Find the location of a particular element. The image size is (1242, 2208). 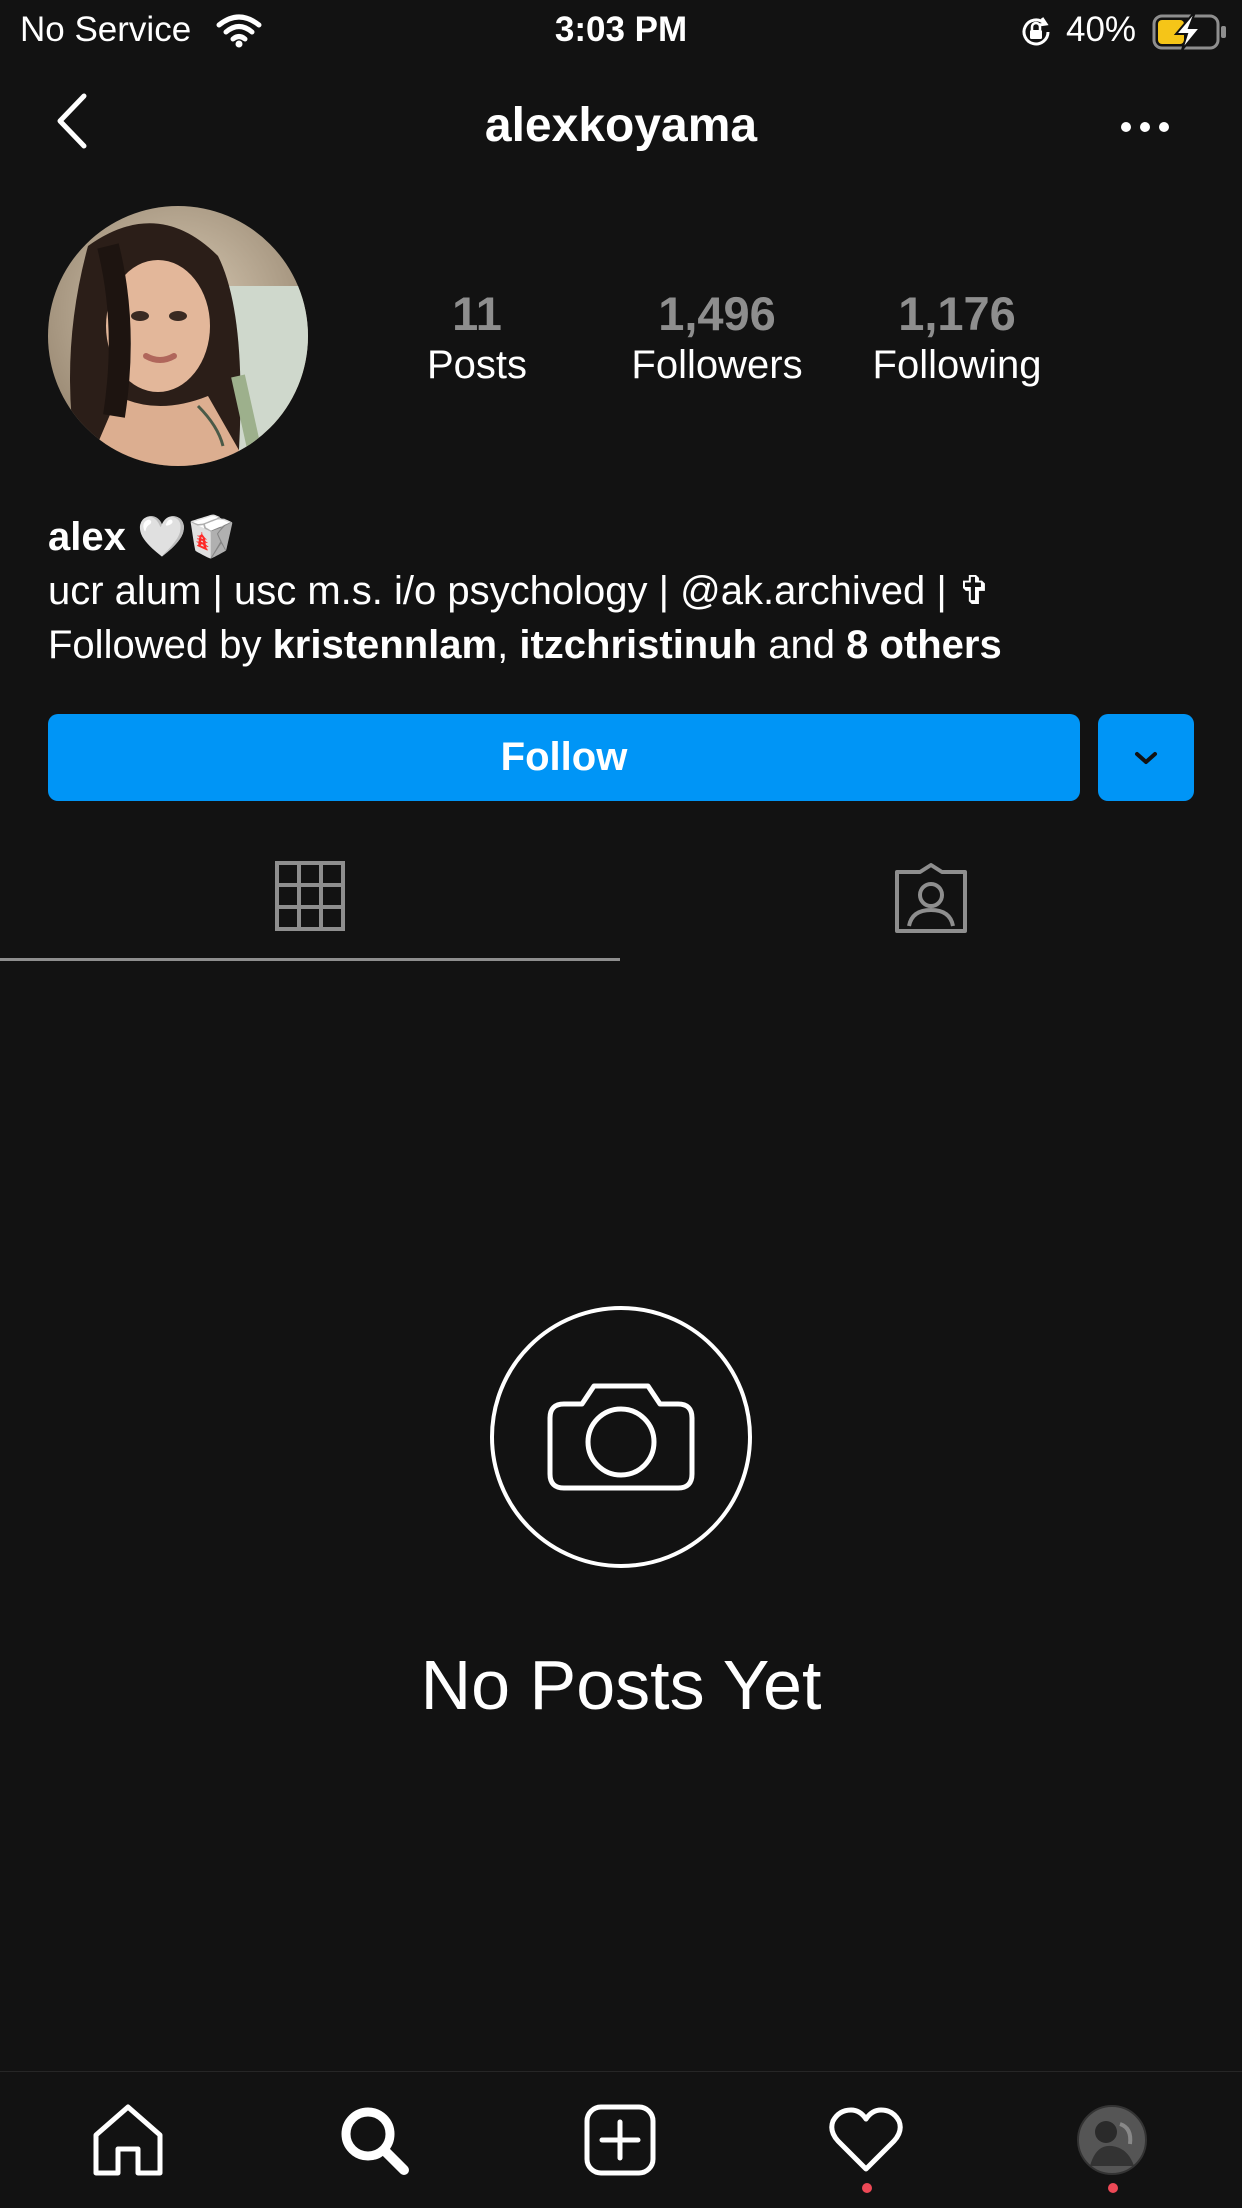

search-icon is located at coordinates (375, 2141).